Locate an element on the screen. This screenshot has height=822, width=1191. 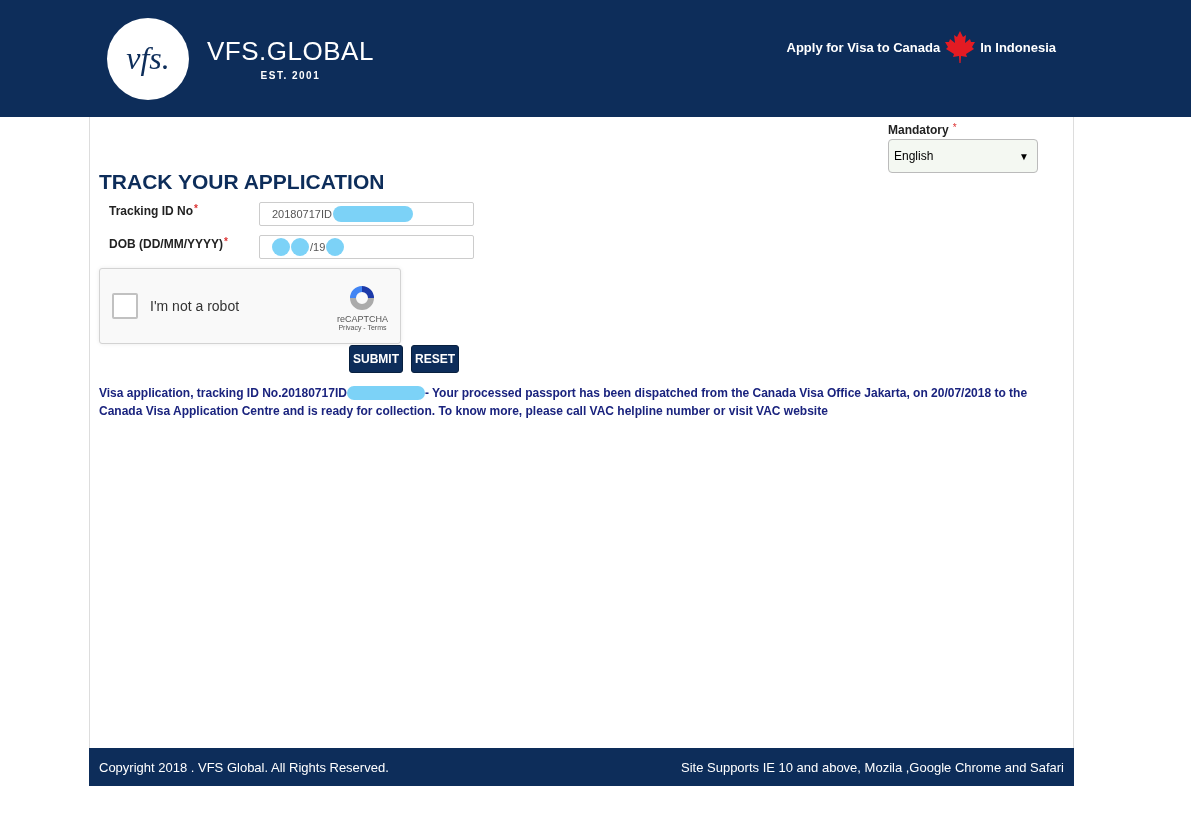
input-field: 20180717ID is located at coordinates (366, 214).